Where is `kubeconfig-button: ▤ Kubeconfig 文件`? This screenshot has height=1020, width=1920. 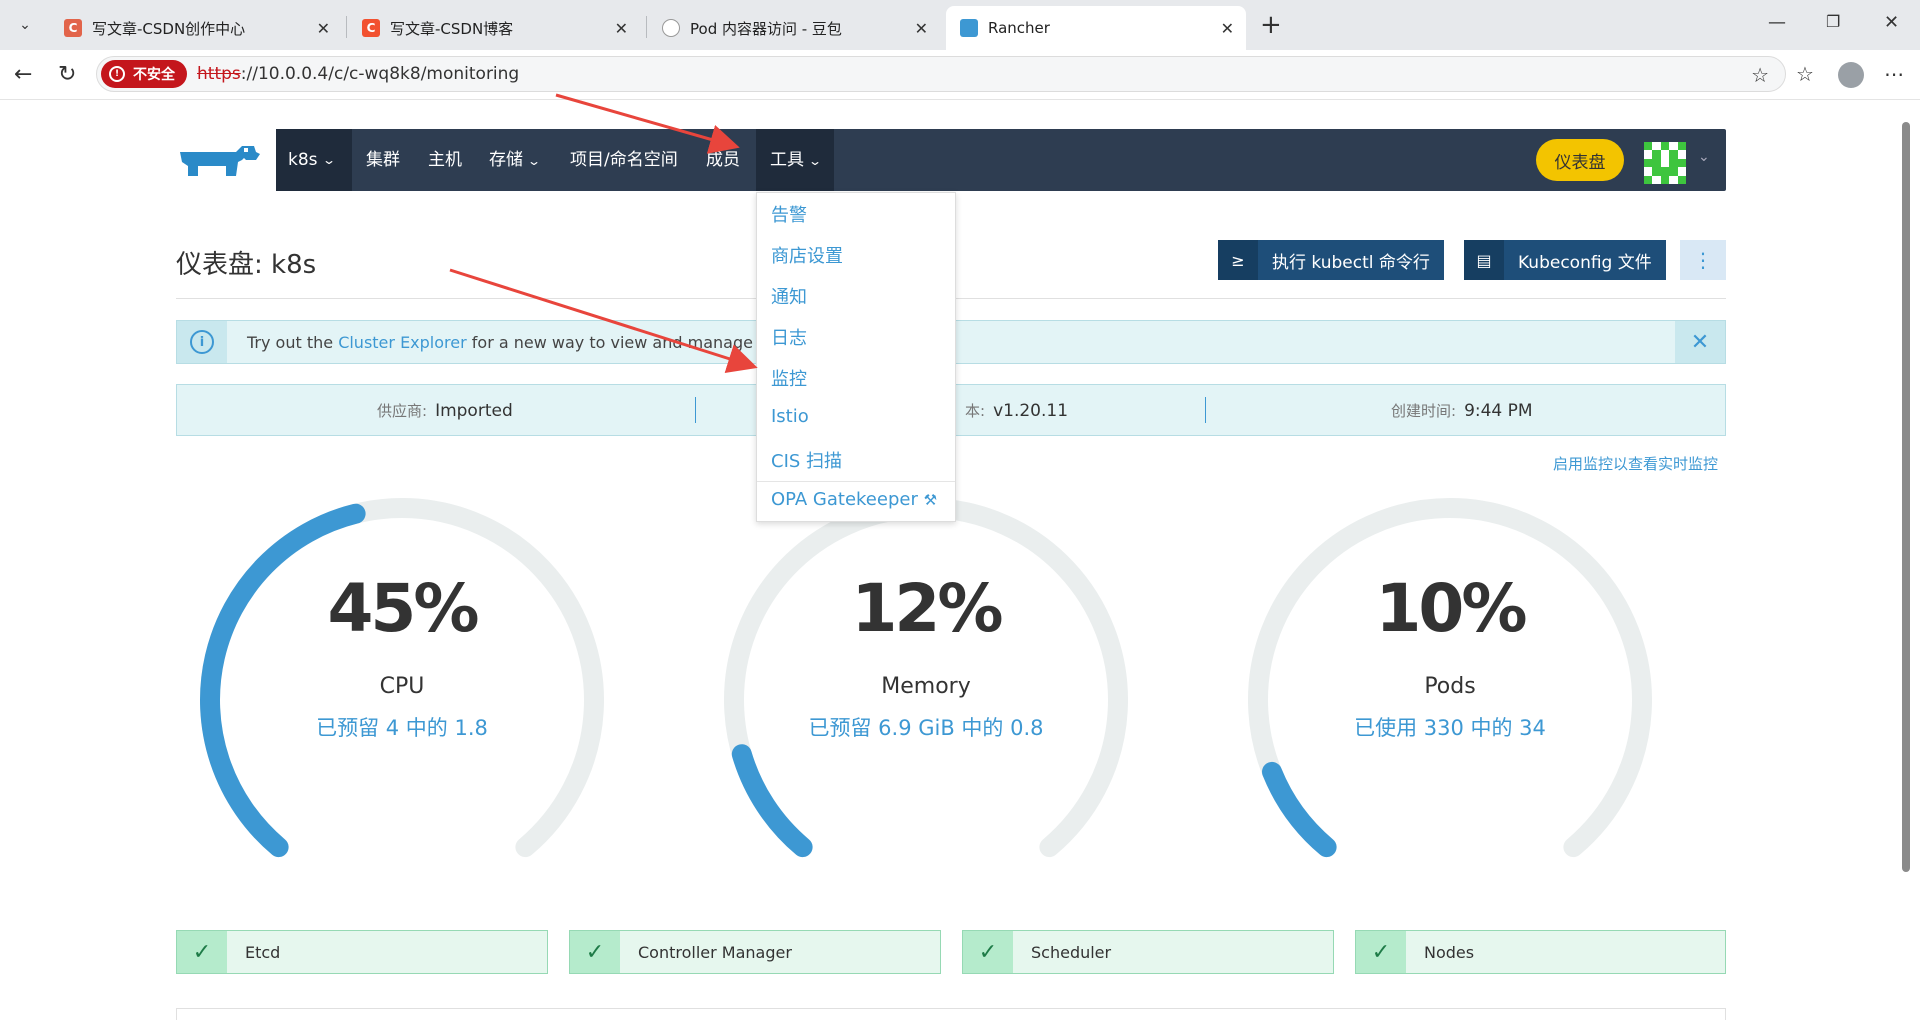 kubeconfig-button: ▤ Kubeconfig 文件 is located at coordinates (1565, 260).